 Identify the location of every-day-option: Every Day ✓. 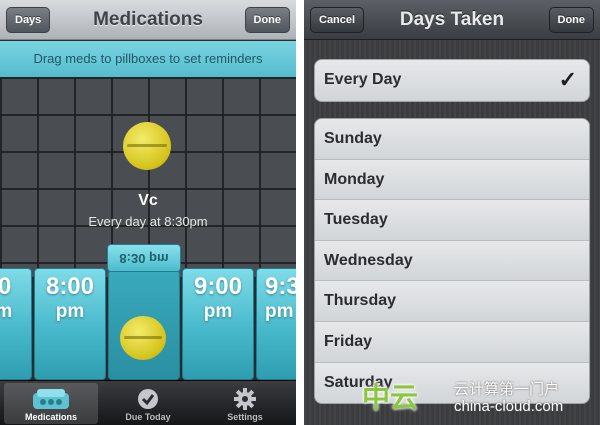
(452, 80).